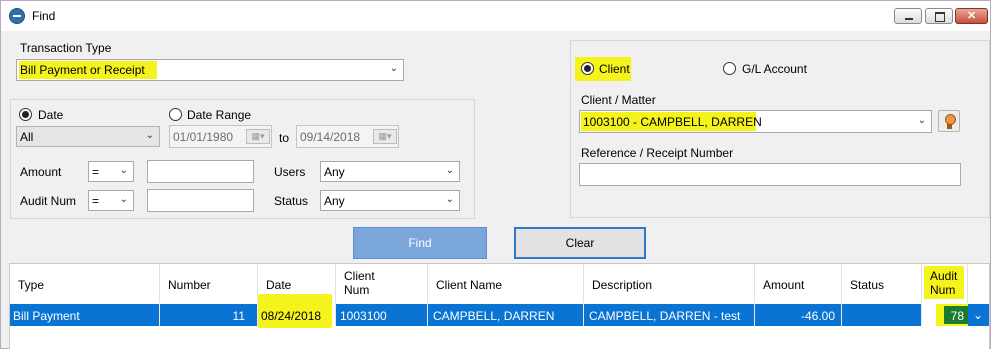 The height and width of the screenshot is (349, 991). What do you see at coordinates (88, 136) in the screenshot?
I see `date-period-select: All ⌄` at bounding box center [88, 136].